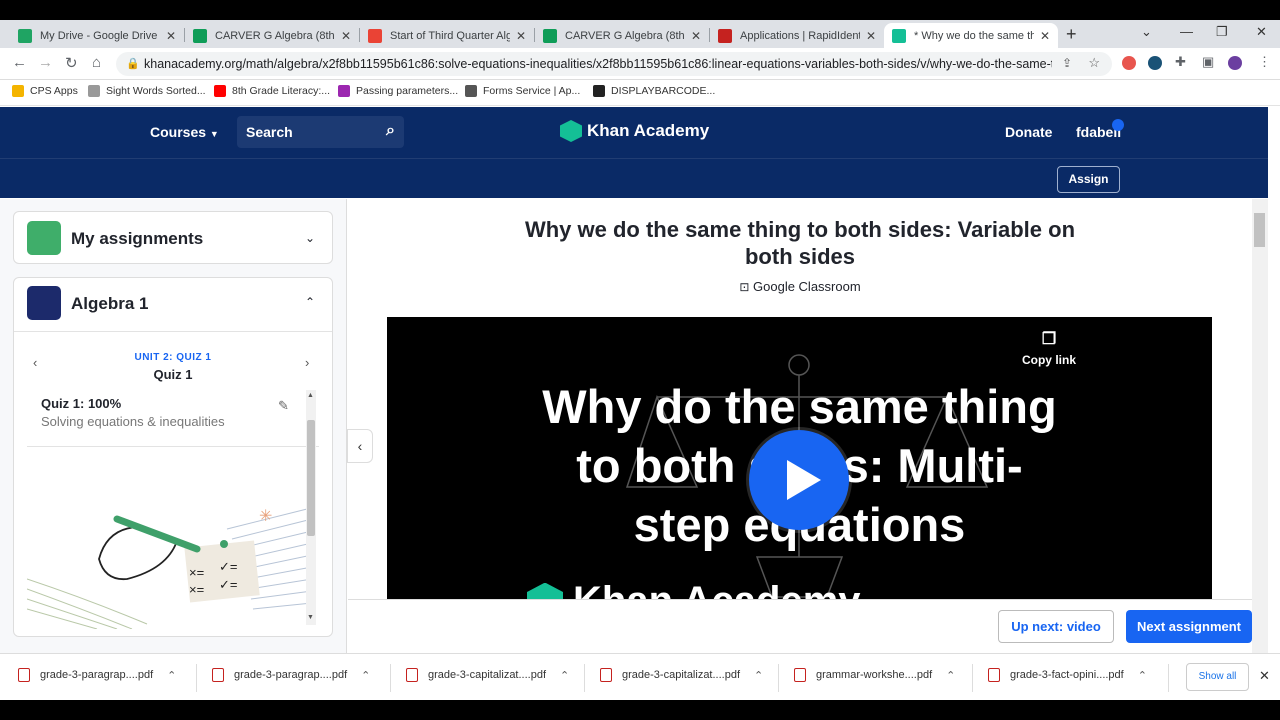  What do you see at coordinates (1264, 62) in the screenshot?
I see `menu-icon: ⋮` at bounding box center [1264, 62].